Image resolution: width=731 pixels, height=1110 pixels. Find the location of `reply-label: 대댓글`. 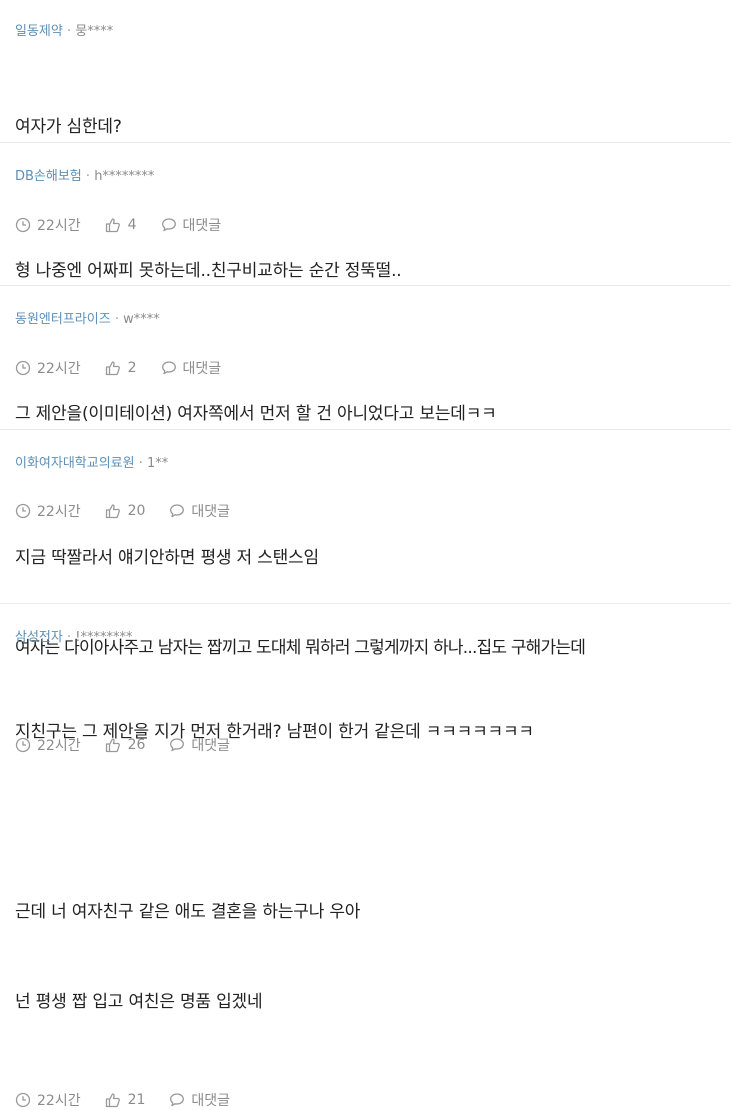

reply-label: 대댓글 is located at coordinates (211, 1101).